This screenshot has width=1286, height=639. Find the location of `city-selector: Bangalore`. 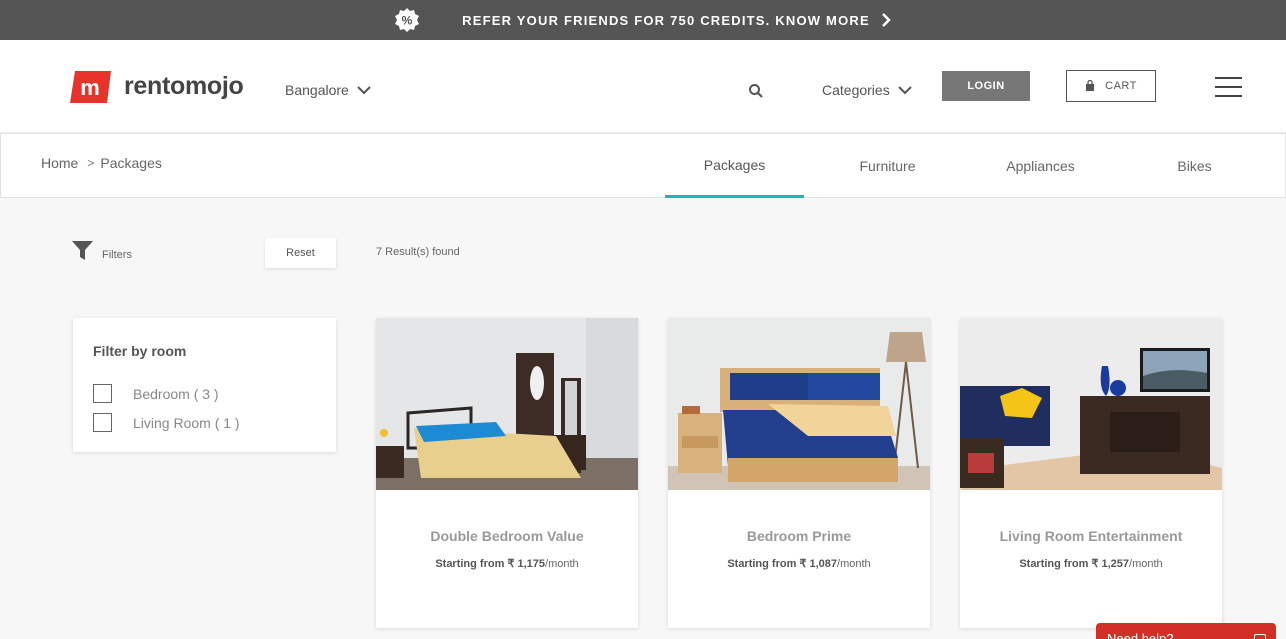

city-selector: Bangalore is located at coordinates (328, 90).